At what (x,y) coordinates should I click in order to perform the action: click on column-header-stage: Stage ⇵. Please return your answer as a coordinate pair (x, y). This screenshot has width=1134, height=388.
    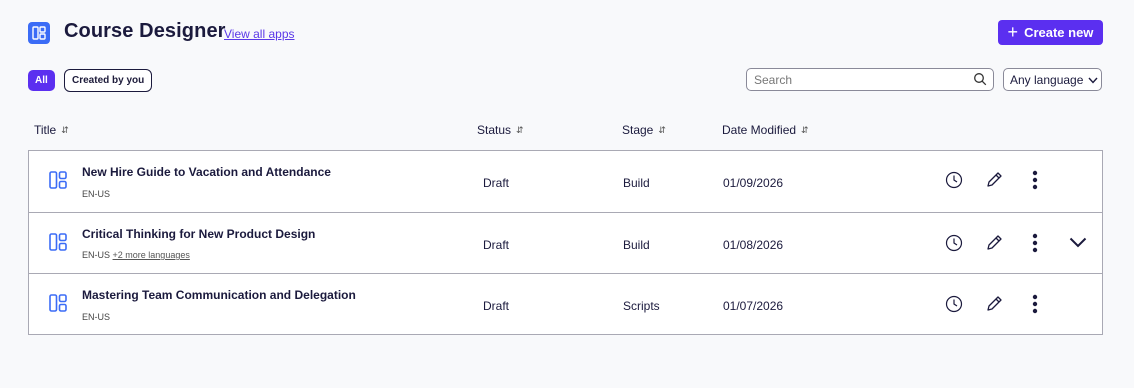
    Looking at the image, I should click on (644, 130).